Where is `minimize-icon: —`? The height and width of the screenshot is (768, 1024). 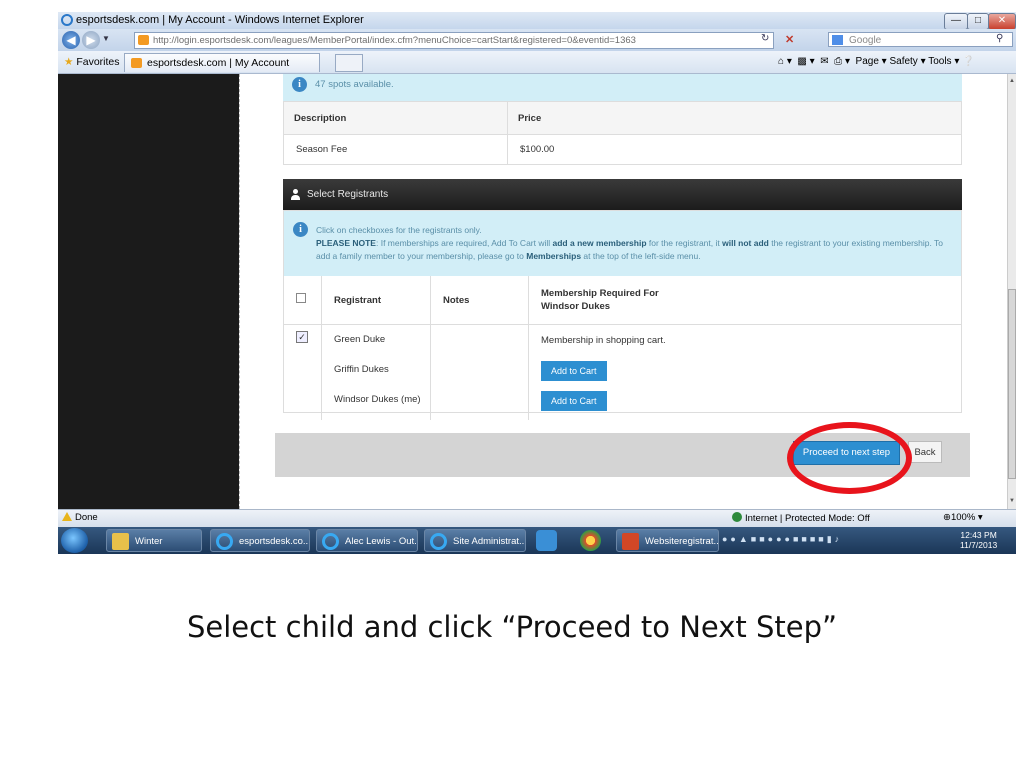 minimize-icon: — is located at coordinates (956, 21).